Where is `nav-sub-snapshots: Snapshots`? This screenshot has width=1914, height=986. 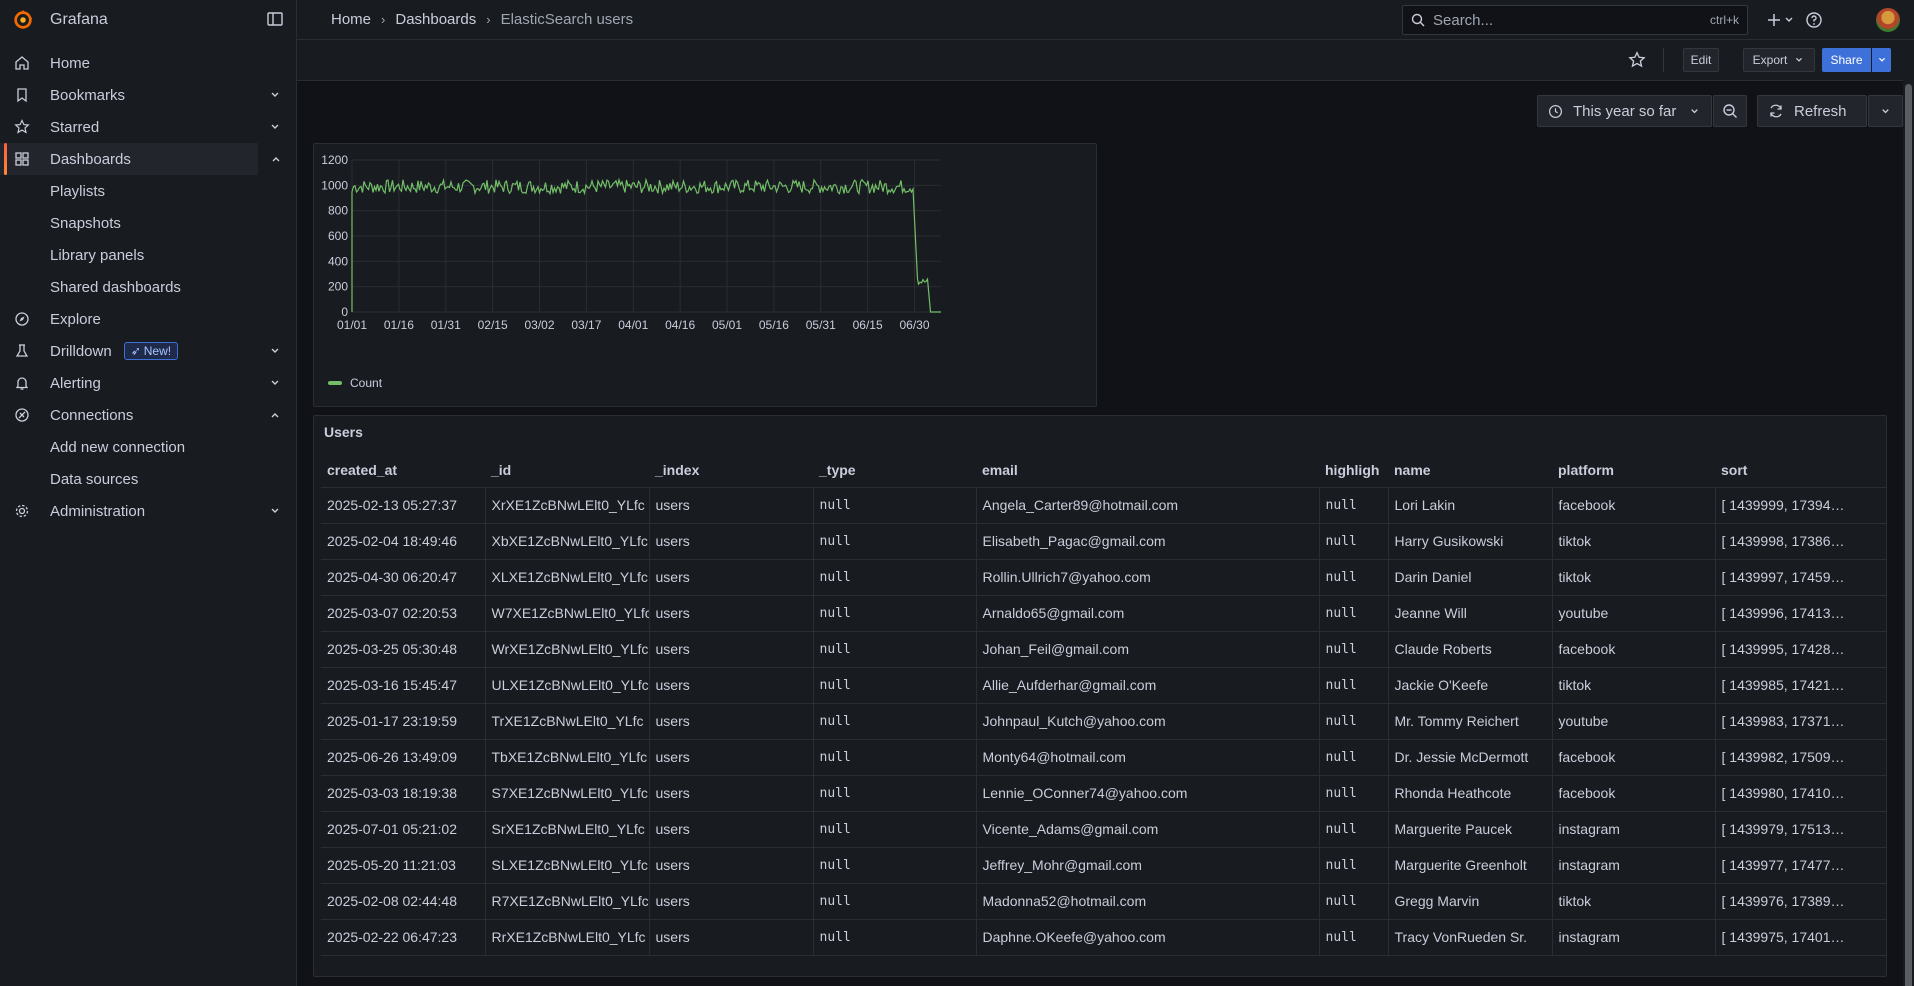 nav-sub-snapshots: Snapshots is located at coordinates (148, 223).